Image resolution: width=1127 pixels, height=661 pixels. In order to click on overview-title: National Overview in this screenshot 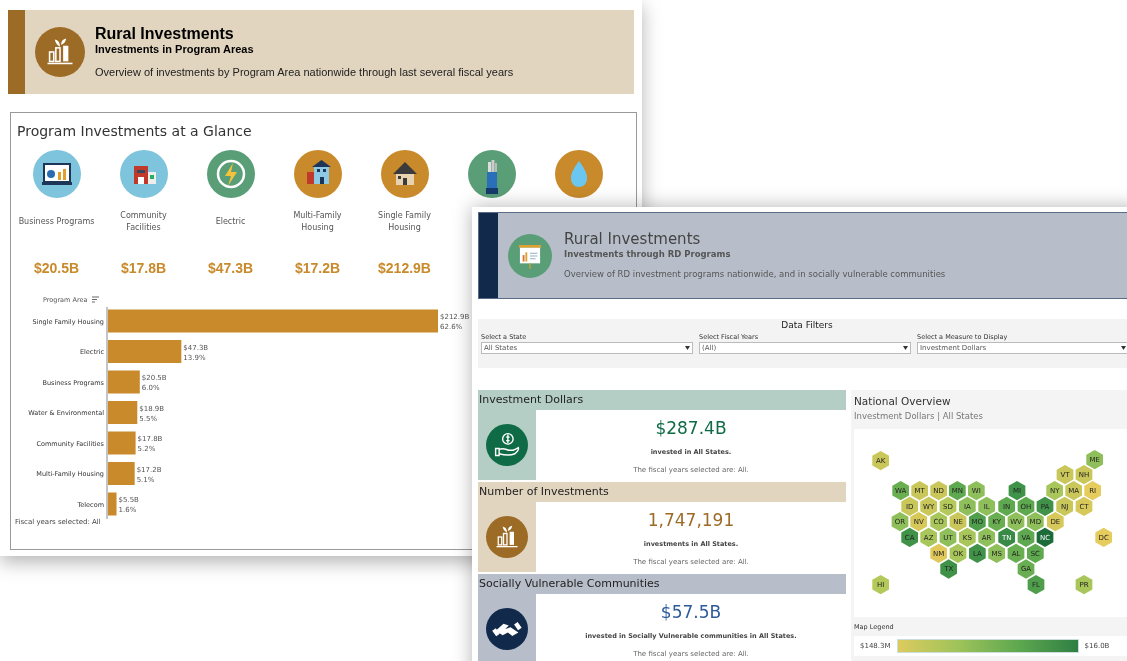, I will do `click(902, 401)`.